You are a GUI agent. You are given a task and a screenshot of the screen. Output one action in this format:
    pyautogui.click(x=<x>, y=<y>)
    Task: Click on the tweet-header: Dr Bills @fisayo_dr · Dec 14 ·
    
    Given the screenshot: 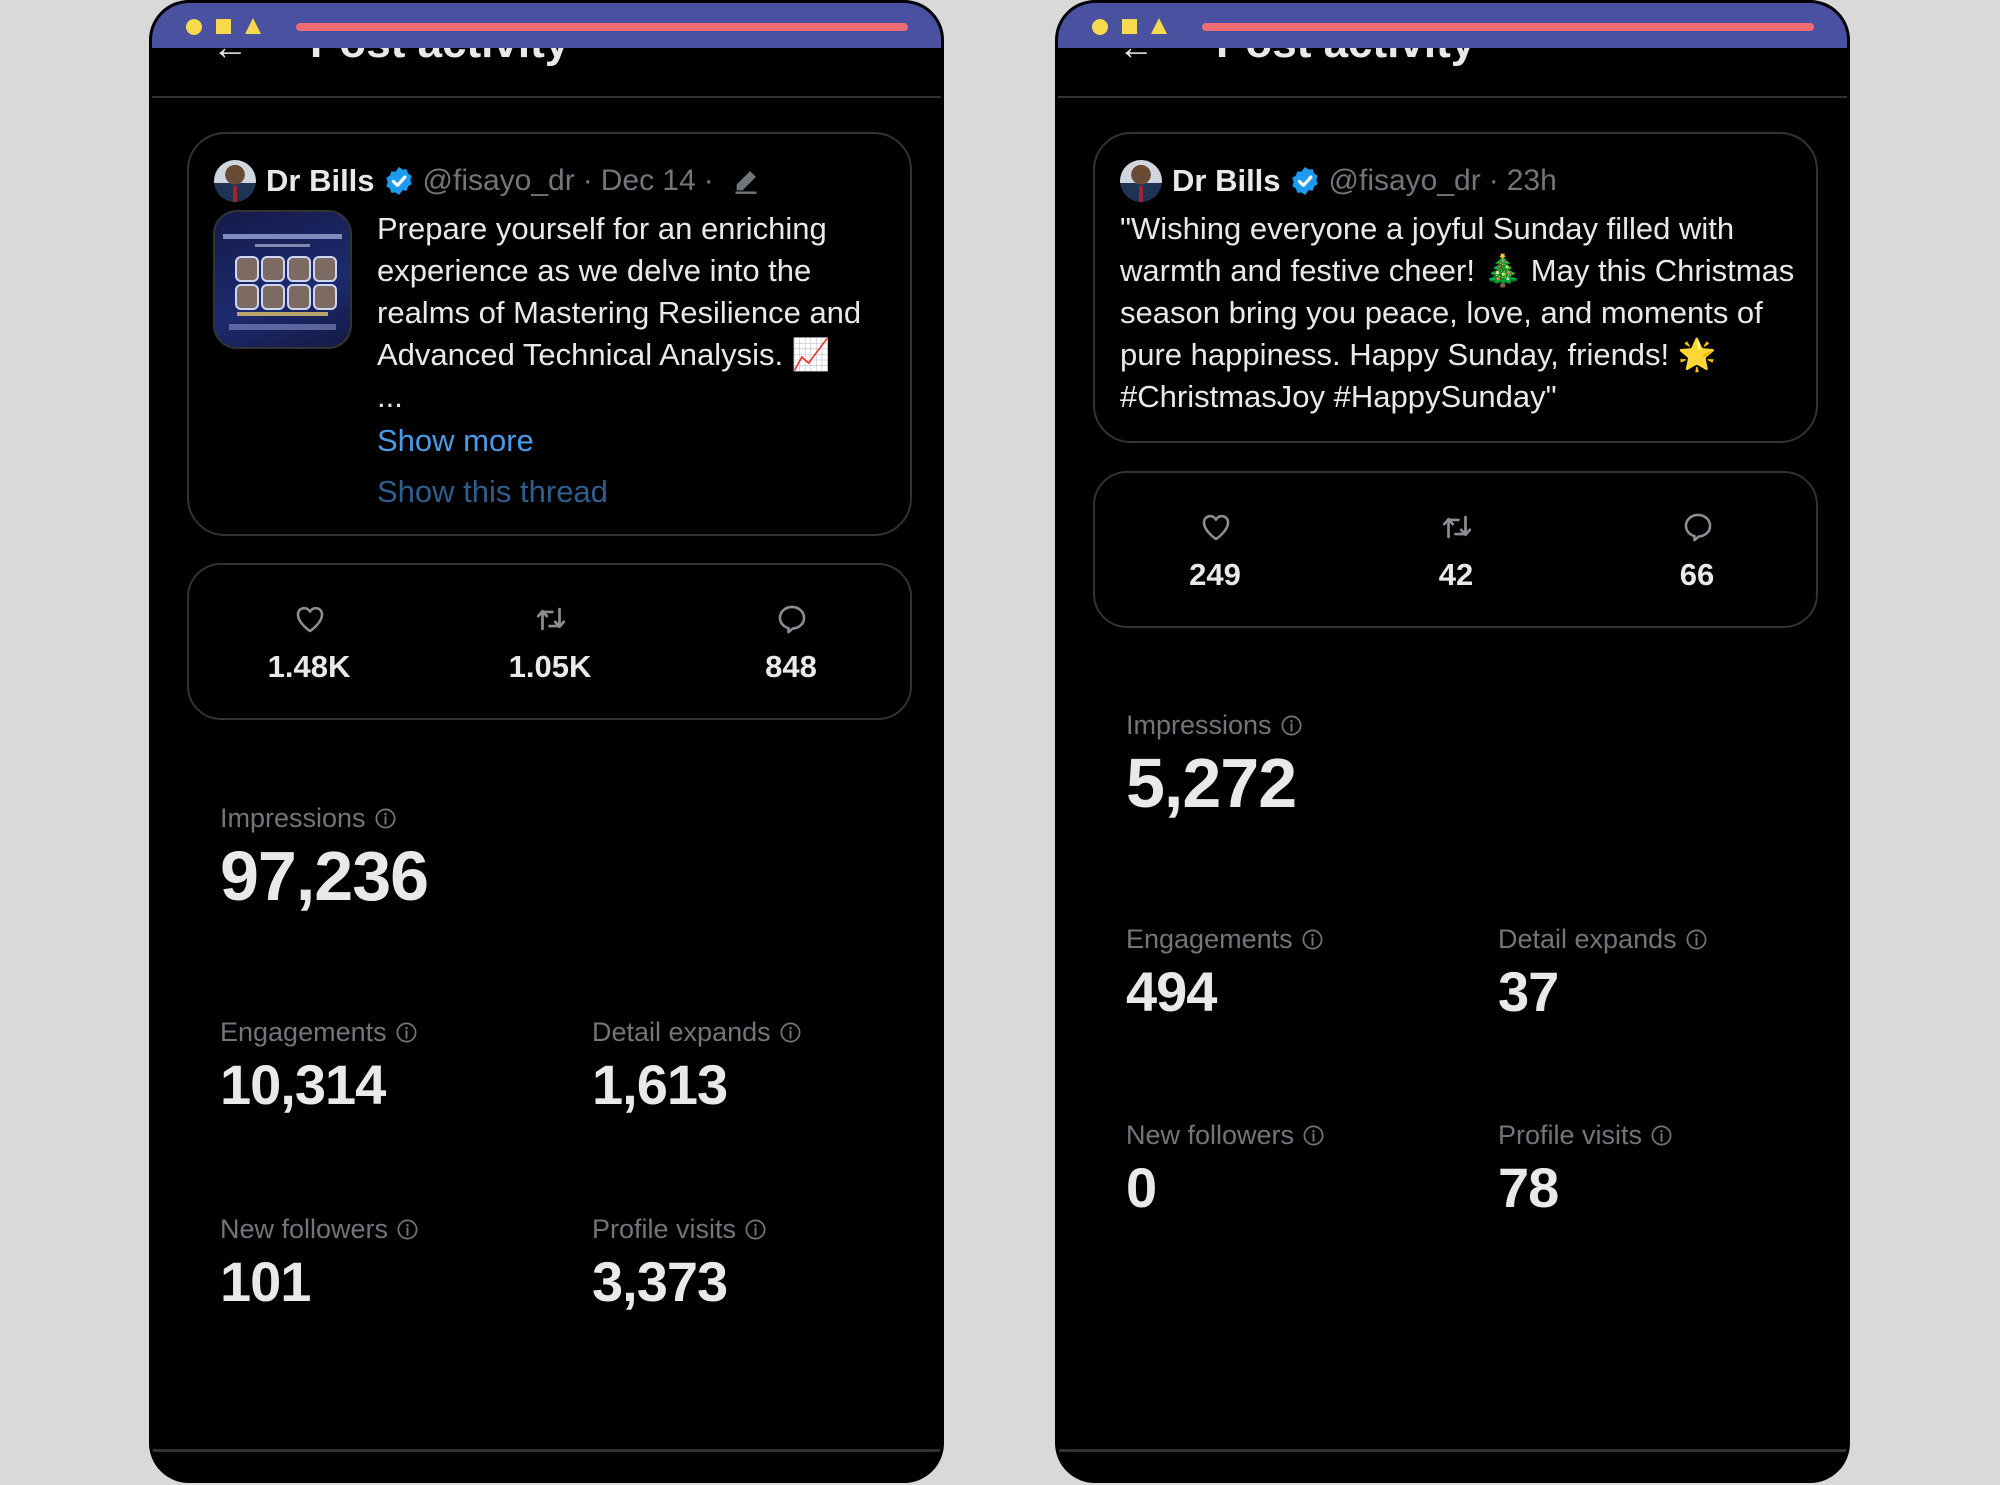 What is the action you would take?
    pyautogui.click(x=487, y=181)
    